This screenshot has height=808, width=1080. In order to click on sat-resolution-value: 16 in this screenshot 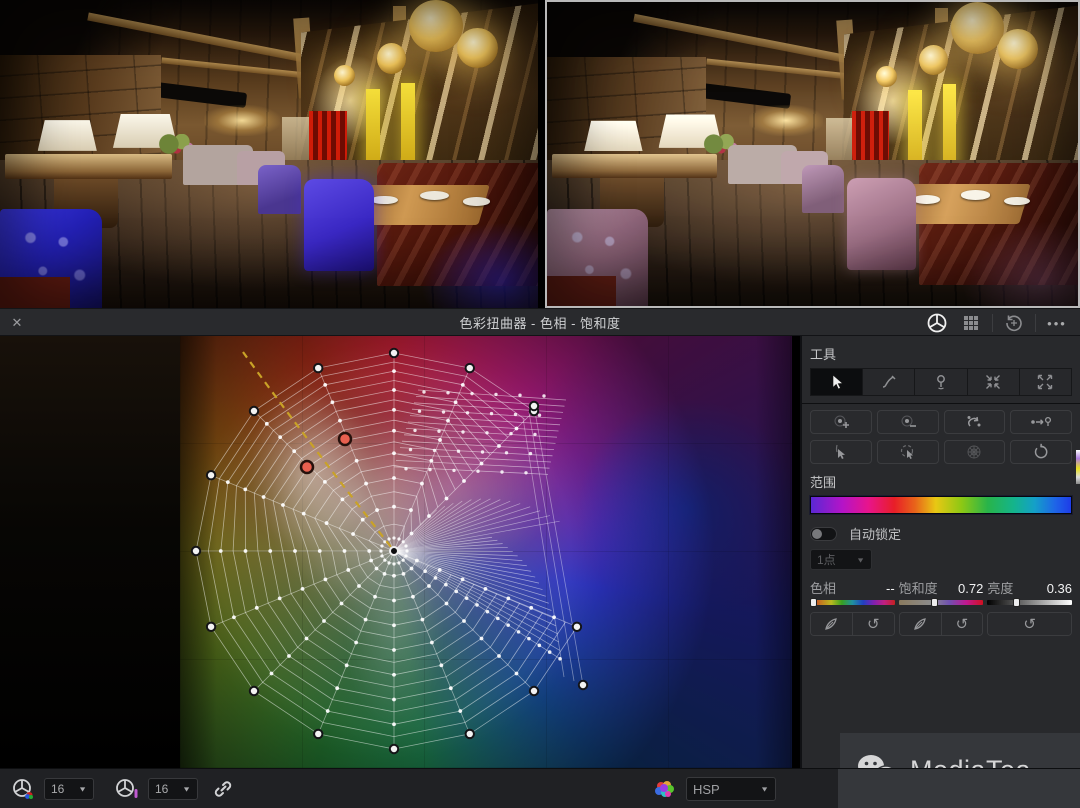, I will do `click(162, 789)`.